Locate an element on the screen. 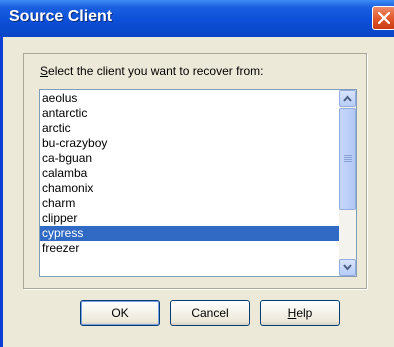 This screenshot has width=394, height=347. scroll-thumb is located at coordinates (347, 159).